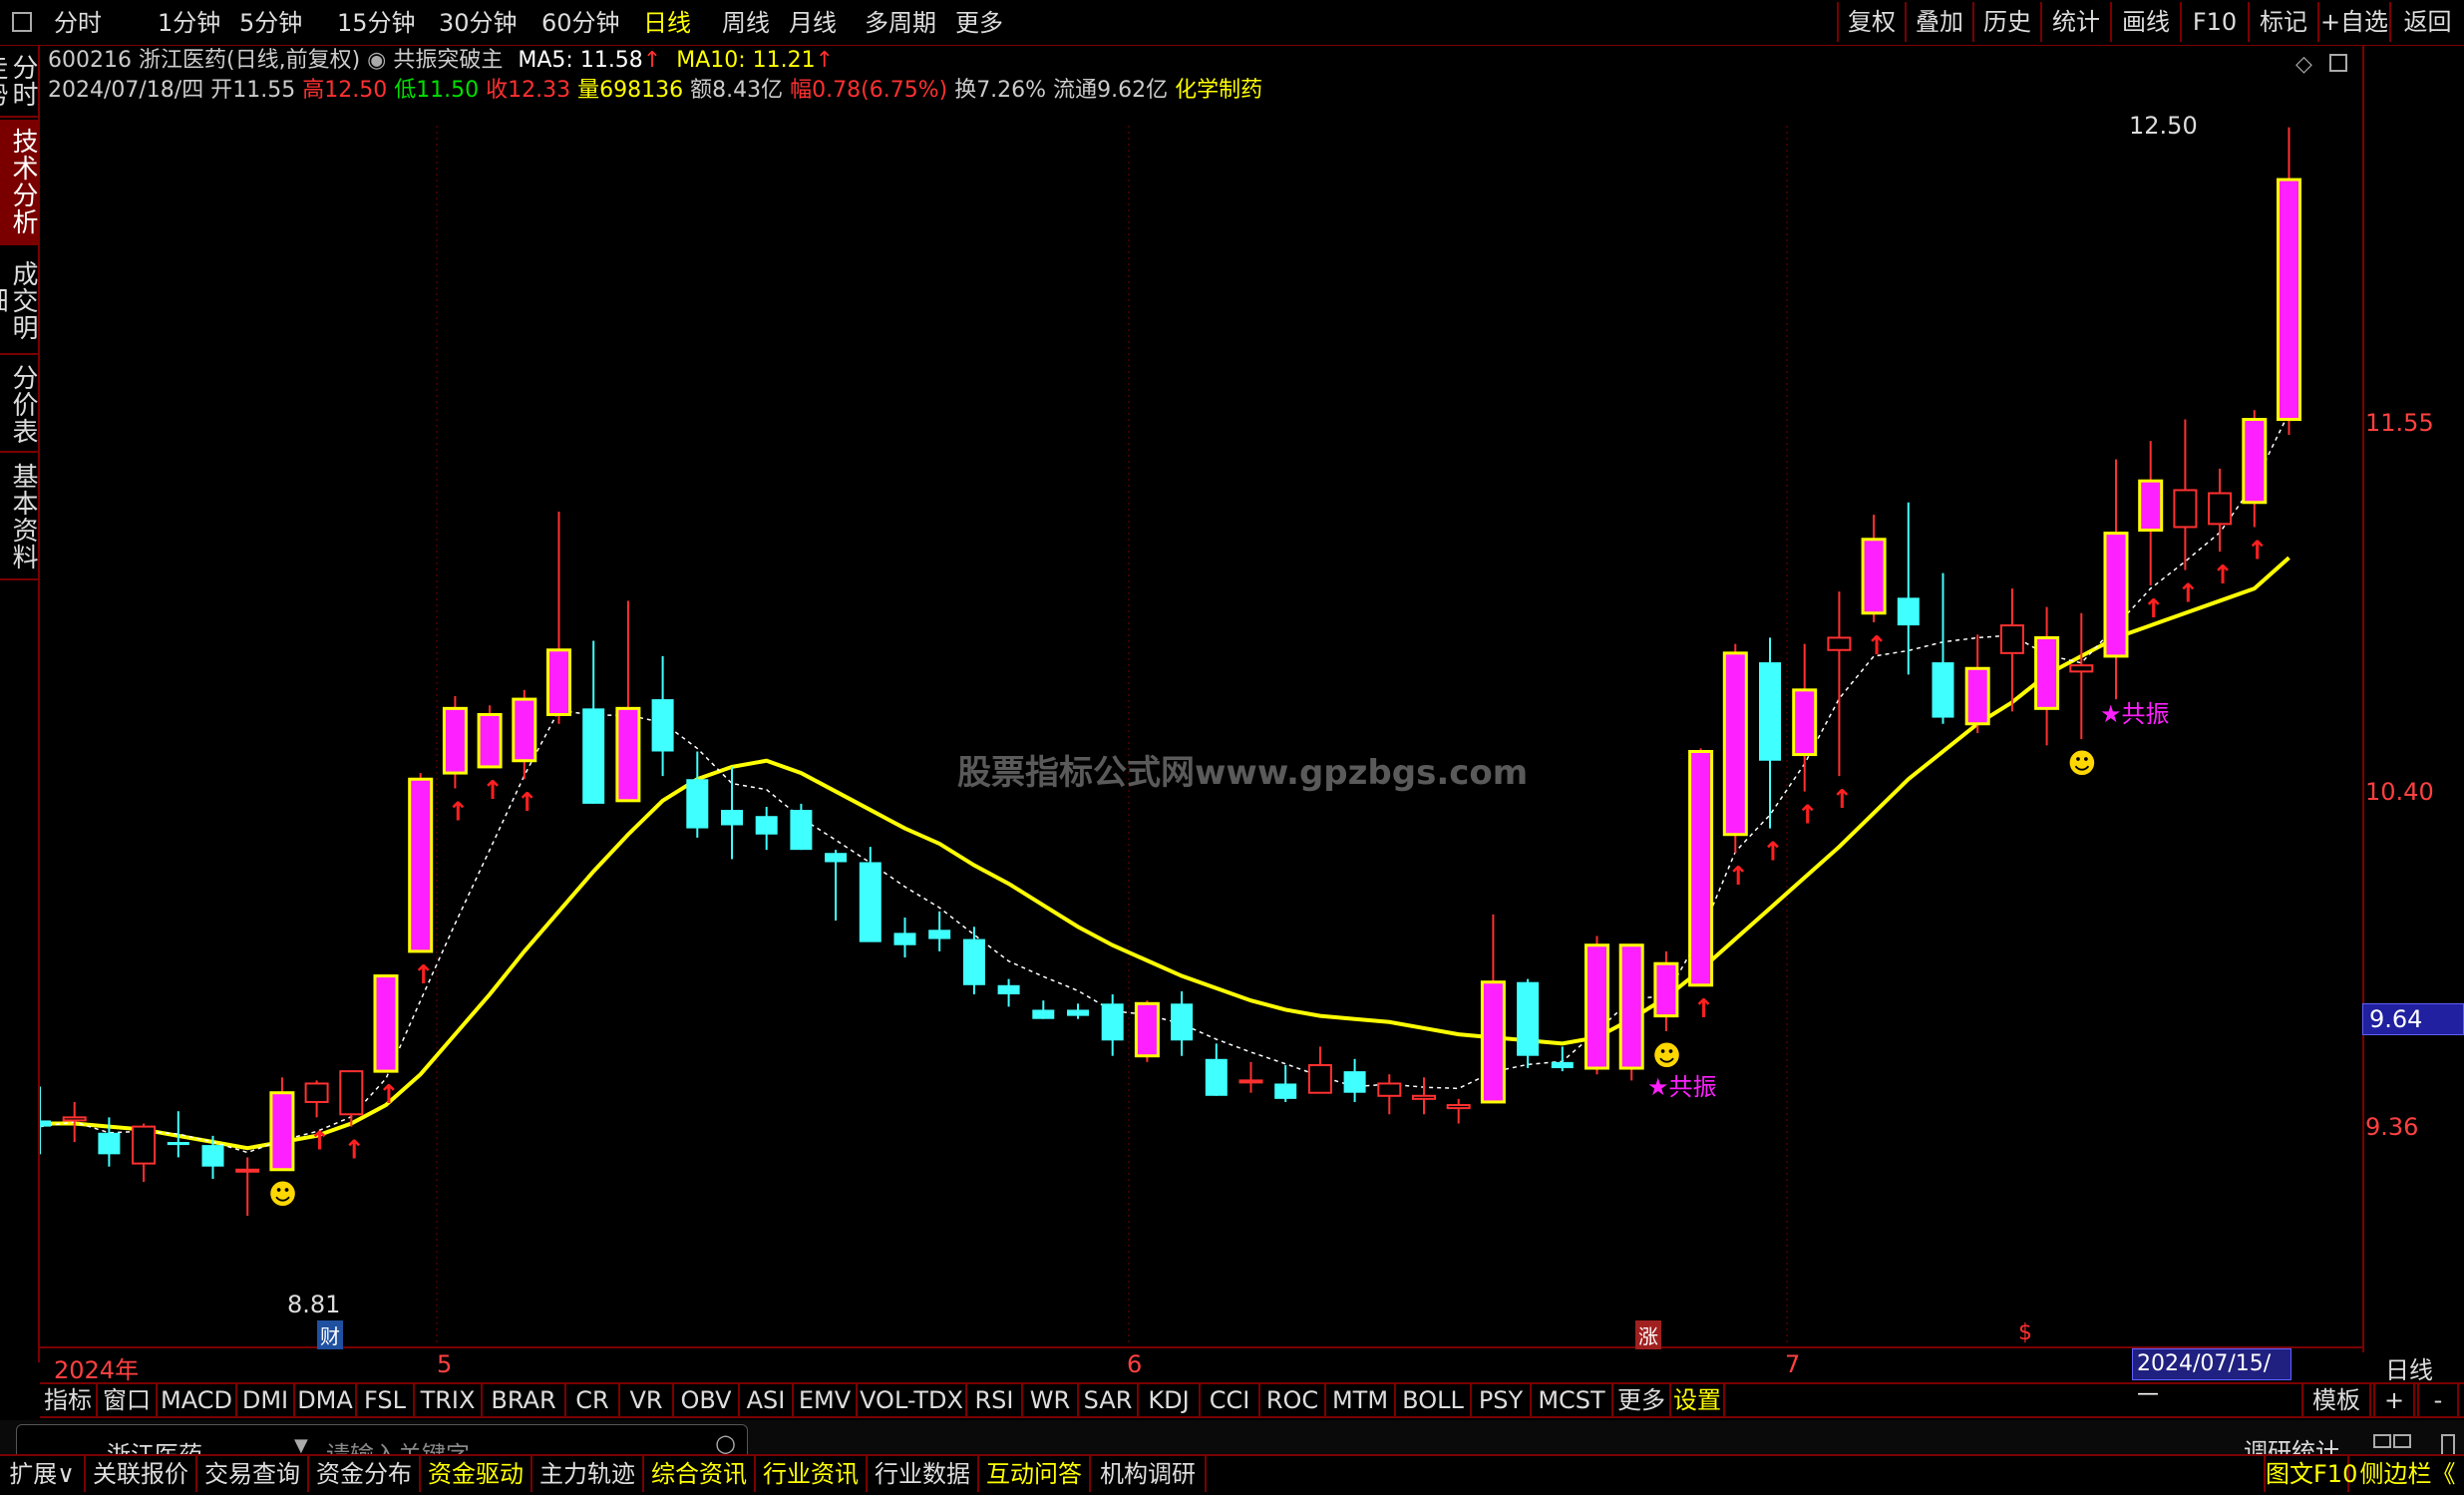 This screenshot has width=2464, height=1495. I want to click on smiley-signal-icon: ☻, so click(1667, 1056).